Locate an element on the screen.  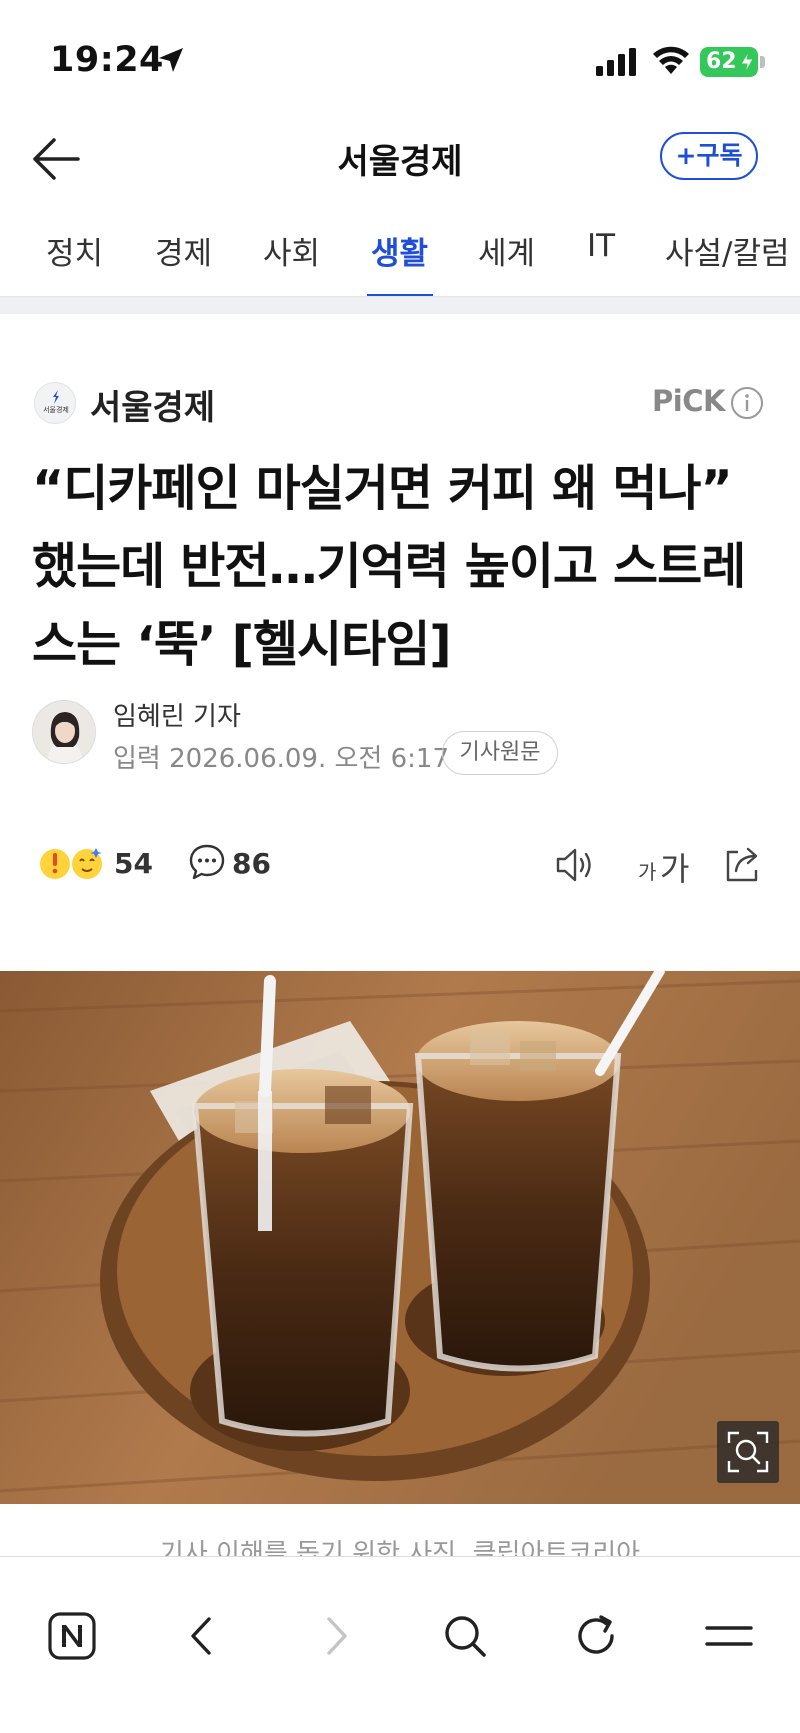
wifi-icon is located at coordinates (671, 60).